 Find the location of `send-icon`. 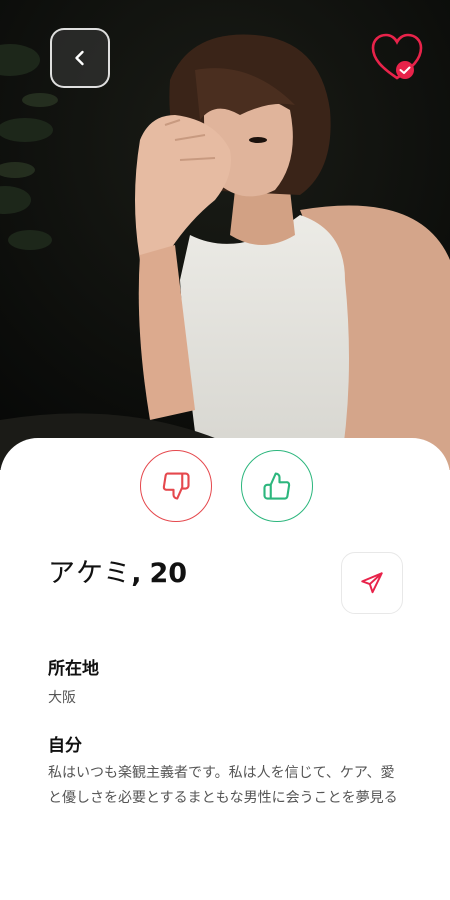

send-icon is located at coordinates (372, 583).